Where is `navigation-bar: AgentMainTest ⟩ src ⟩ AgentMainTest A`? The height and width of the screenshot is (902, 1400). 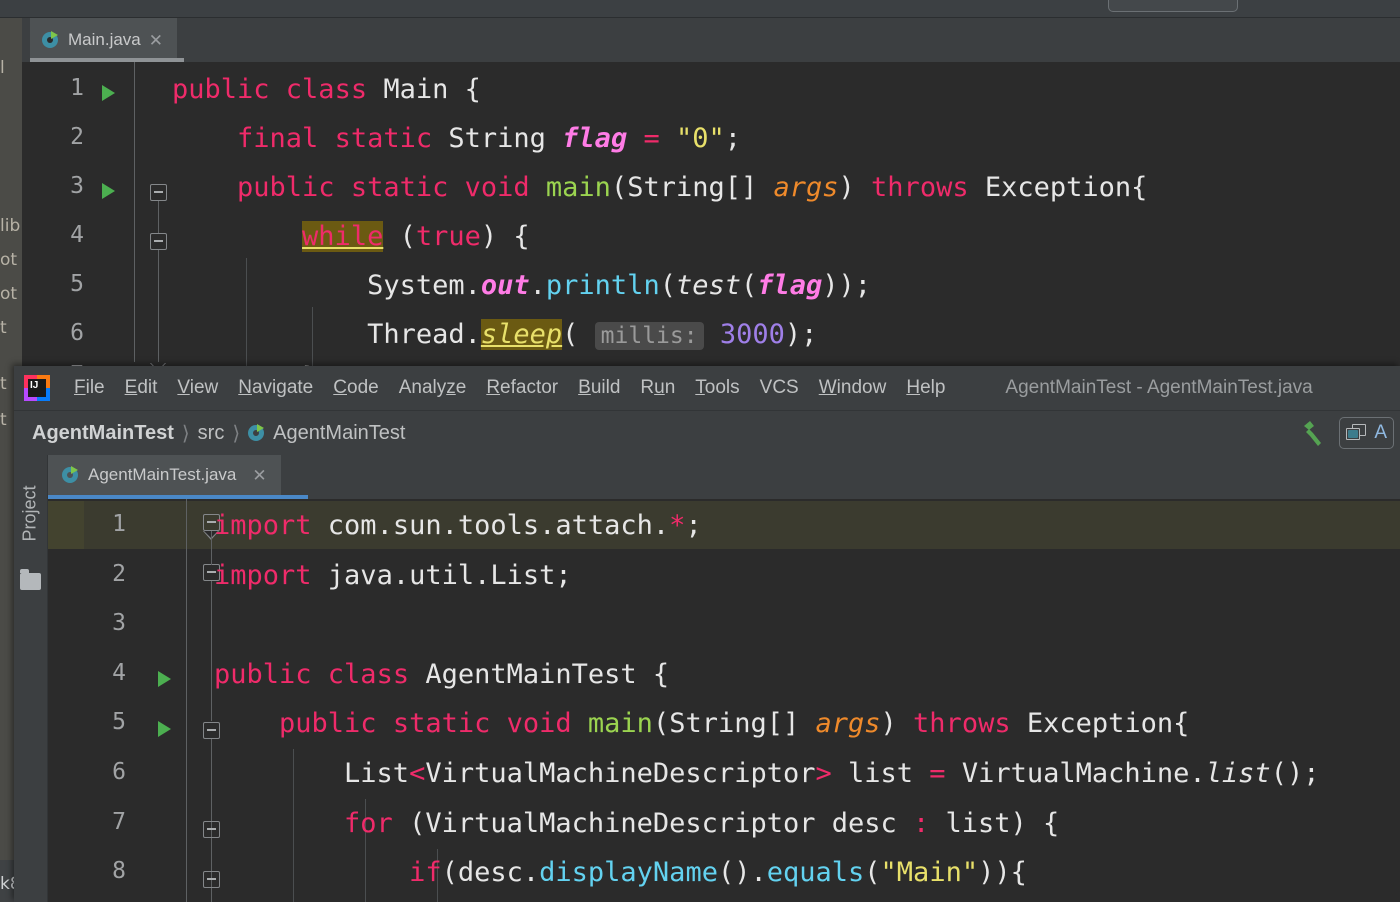
navigation-bar: AgentMainTest ⟩ src ⟩ AgentMainTest A is located at coordinates (707, 433).